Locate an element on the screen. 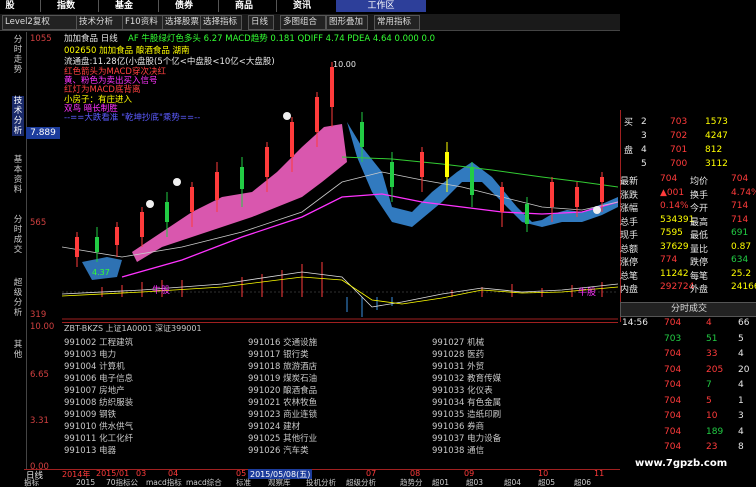 The height and width of the screenshot is (487, 756). sector-item: 991035 造纸印刷 is located at coordinates (466, 414).